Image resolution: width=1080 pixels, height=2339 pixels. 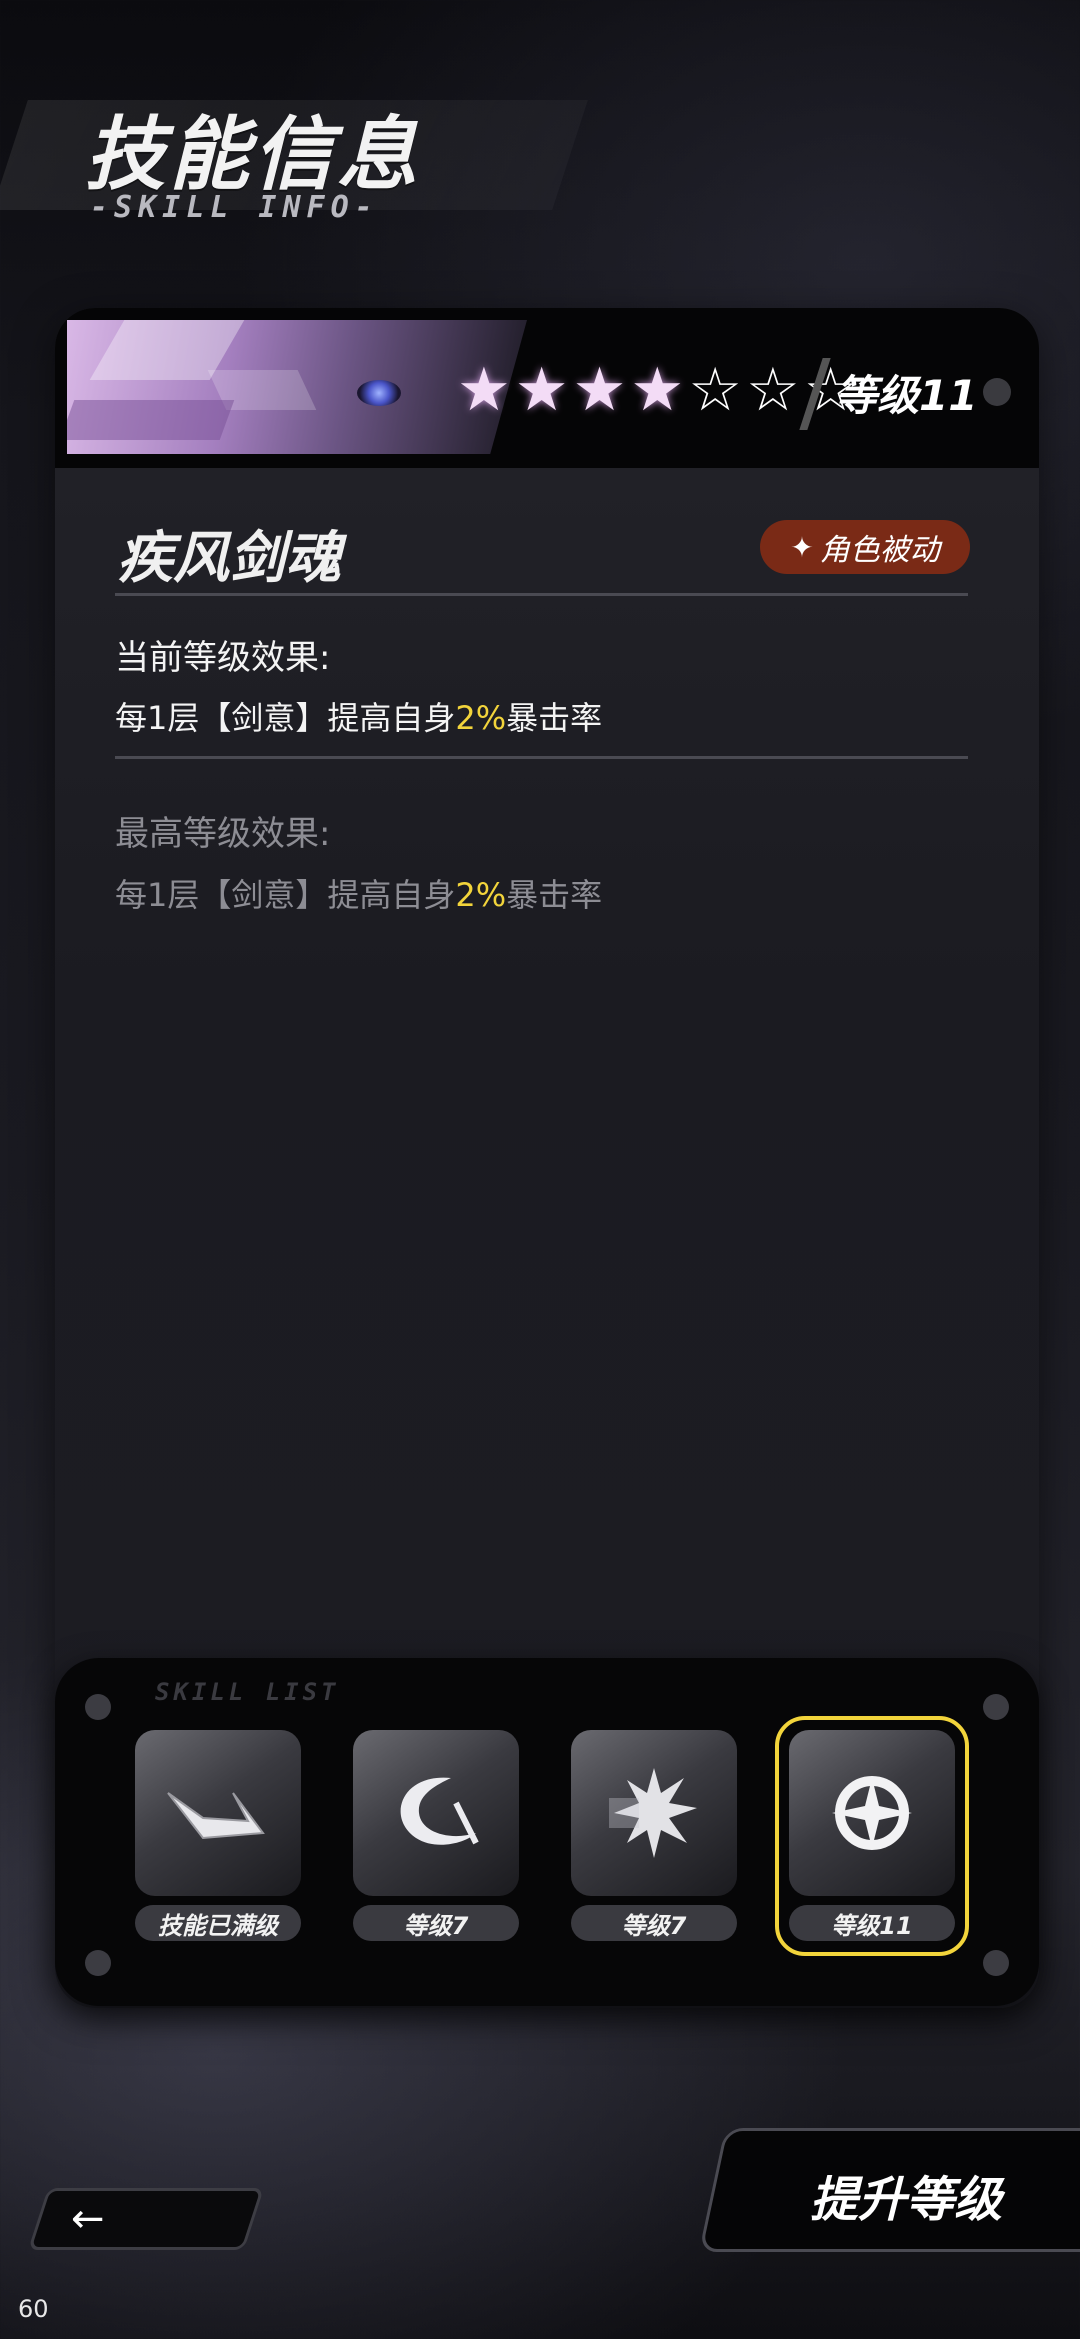 I want to click on star-rating: ★ ★ ★ ★ ☆ ☆ ☆, so click(x=657, y=390).